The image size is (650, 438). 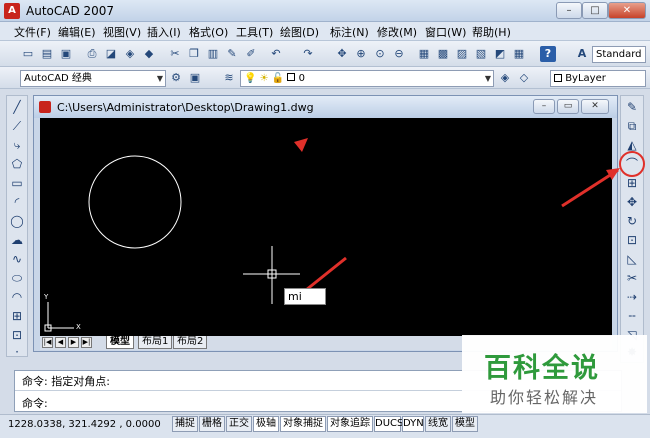 What do you see at coordinates (544, 397) in the screenshot?
I see `watermark-subtitle: 助你轻松解决` at bounding box center [544, 397].